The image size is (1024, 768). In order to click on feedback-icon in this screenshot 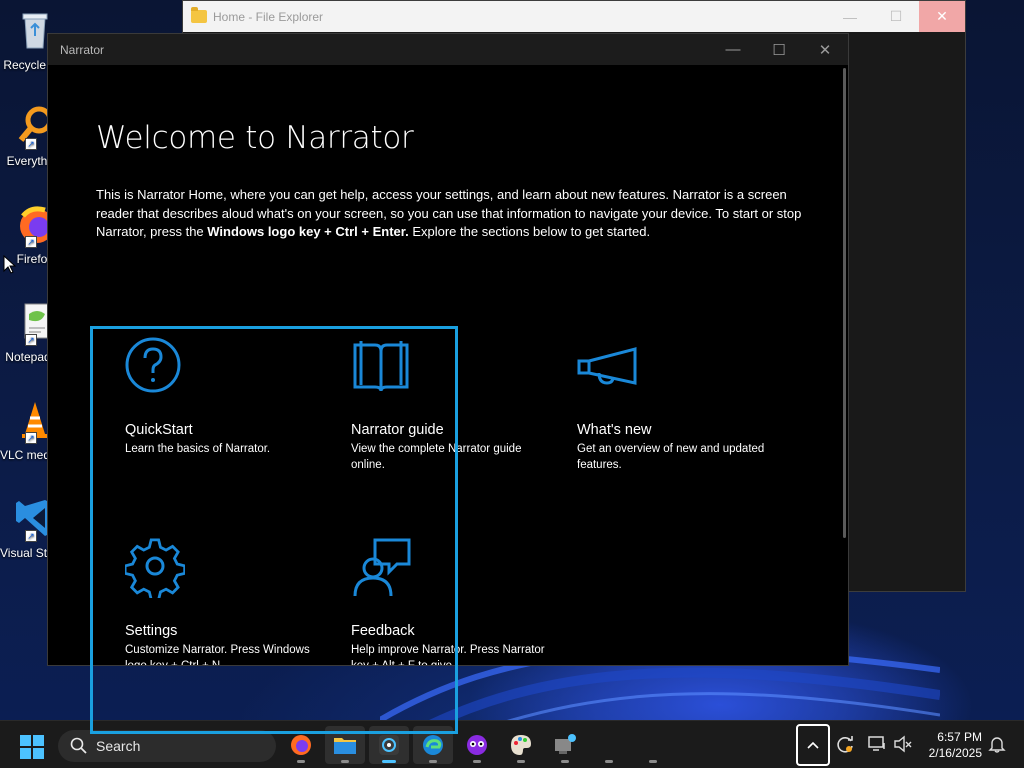, I will do `click(382, 567)`.